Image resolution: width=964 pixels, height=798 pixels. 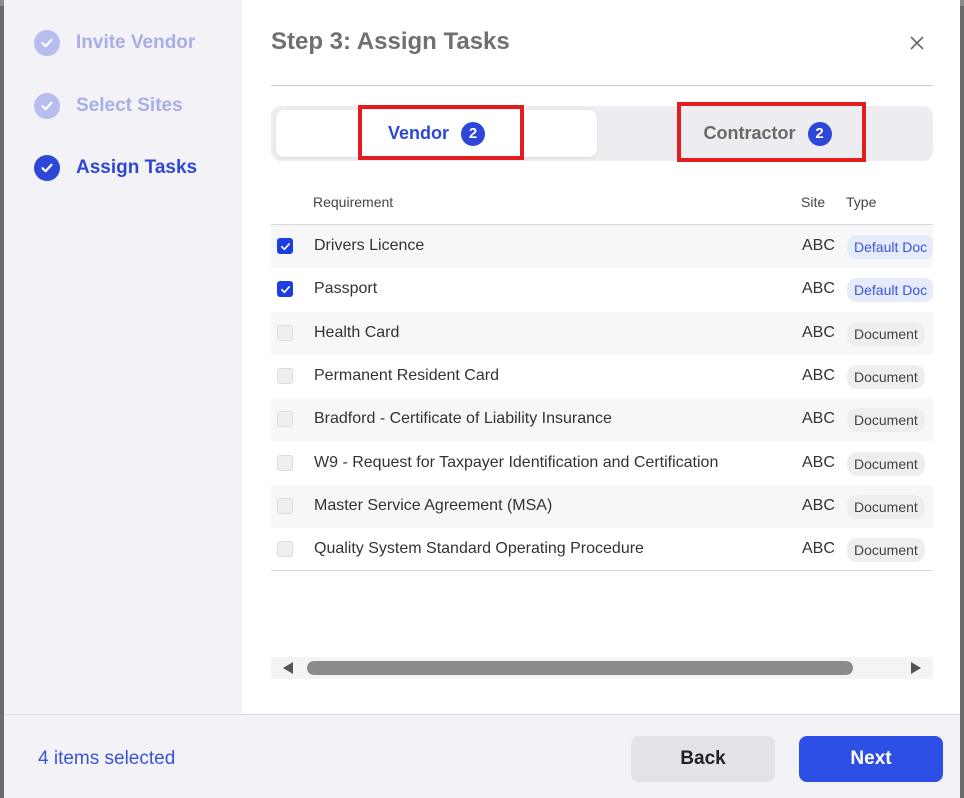 I want to click on requirement-name: Drivers Licence, so click(x=369, y=245).